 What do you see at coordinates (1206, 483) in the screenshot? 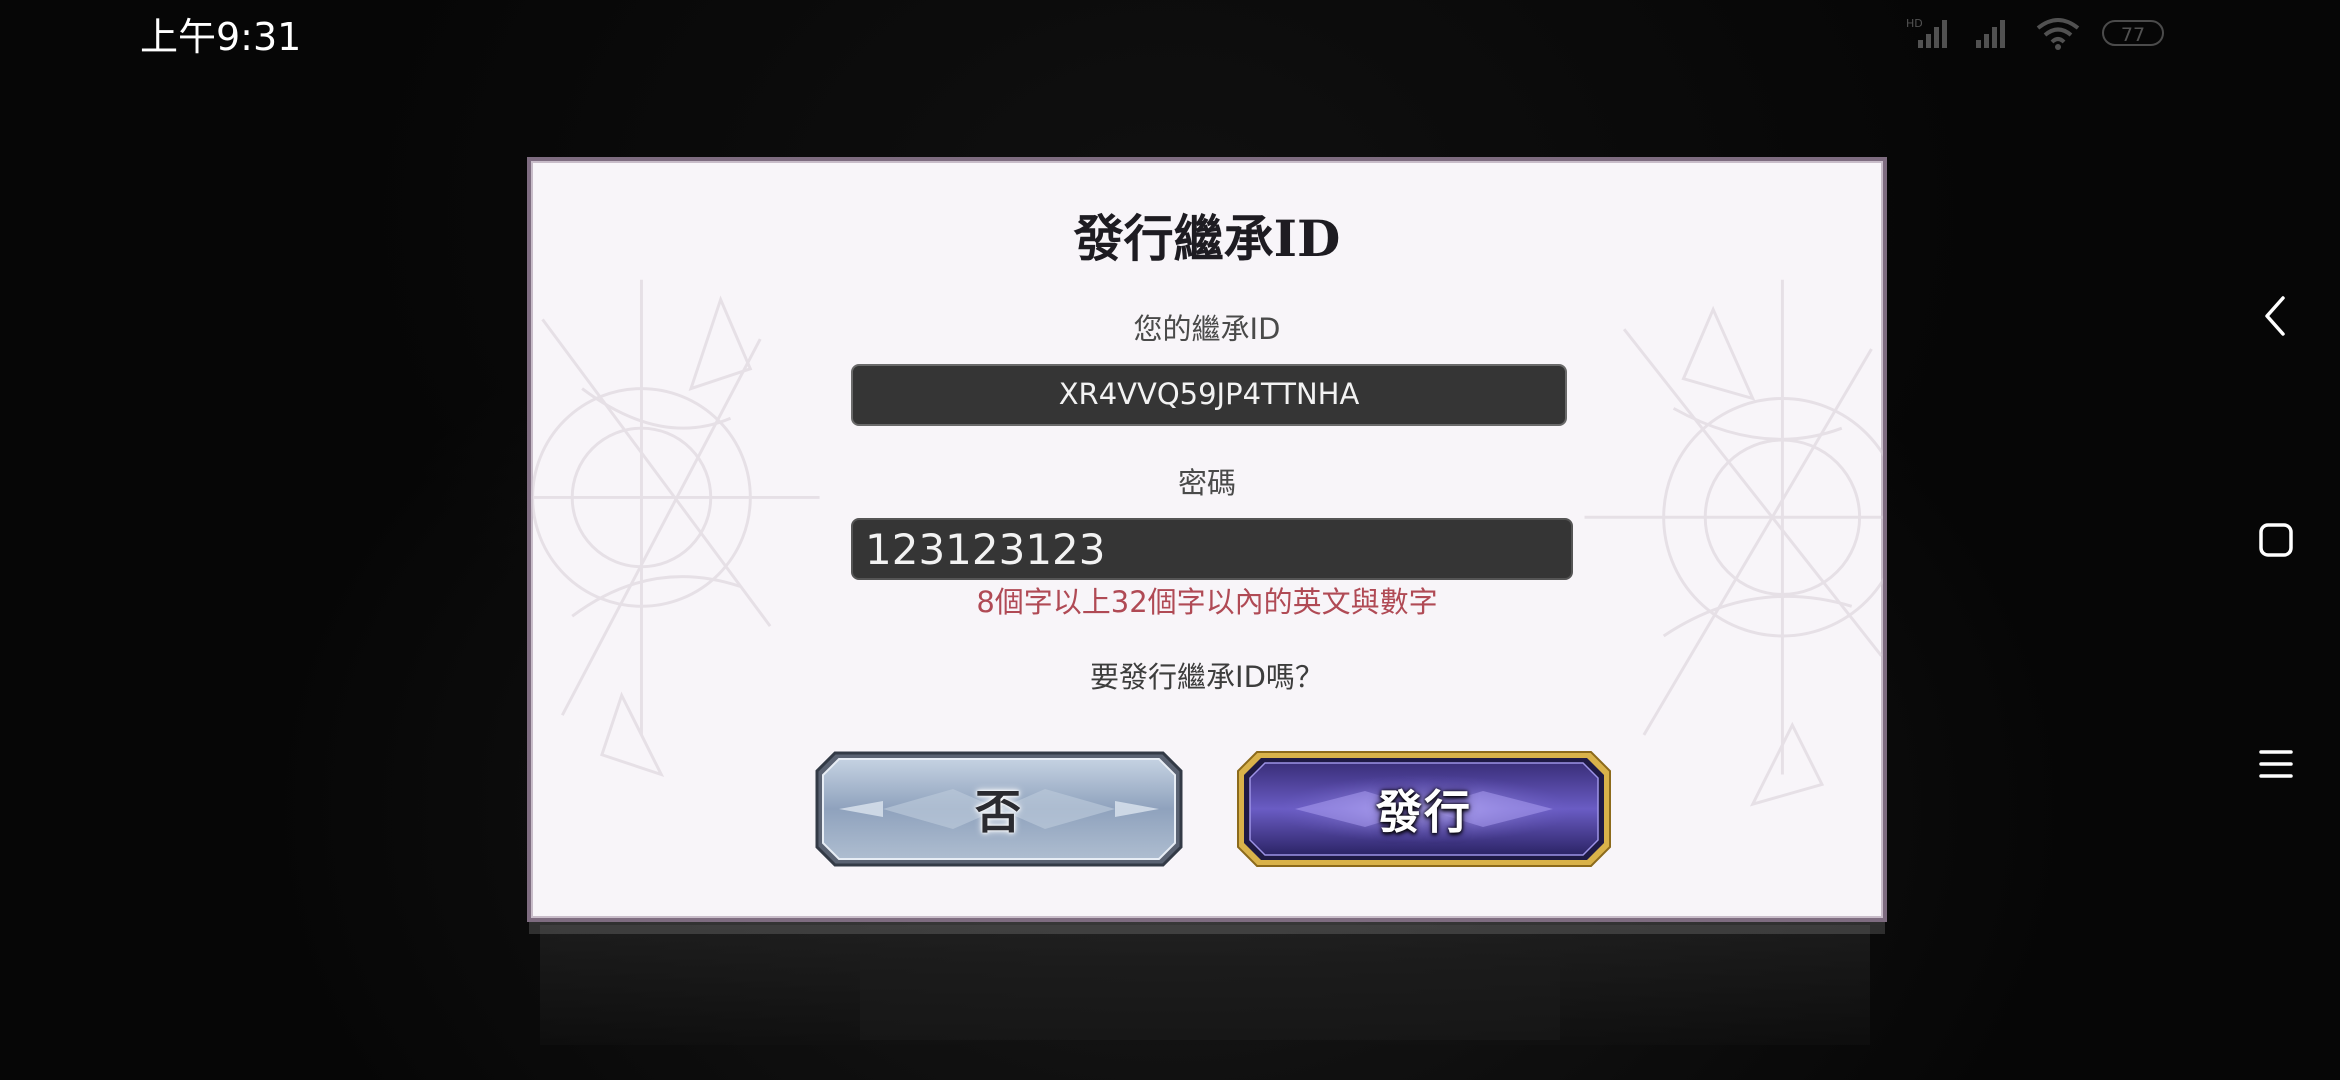
I see `password-label: 密碼` at bounding box center [1206, 483].